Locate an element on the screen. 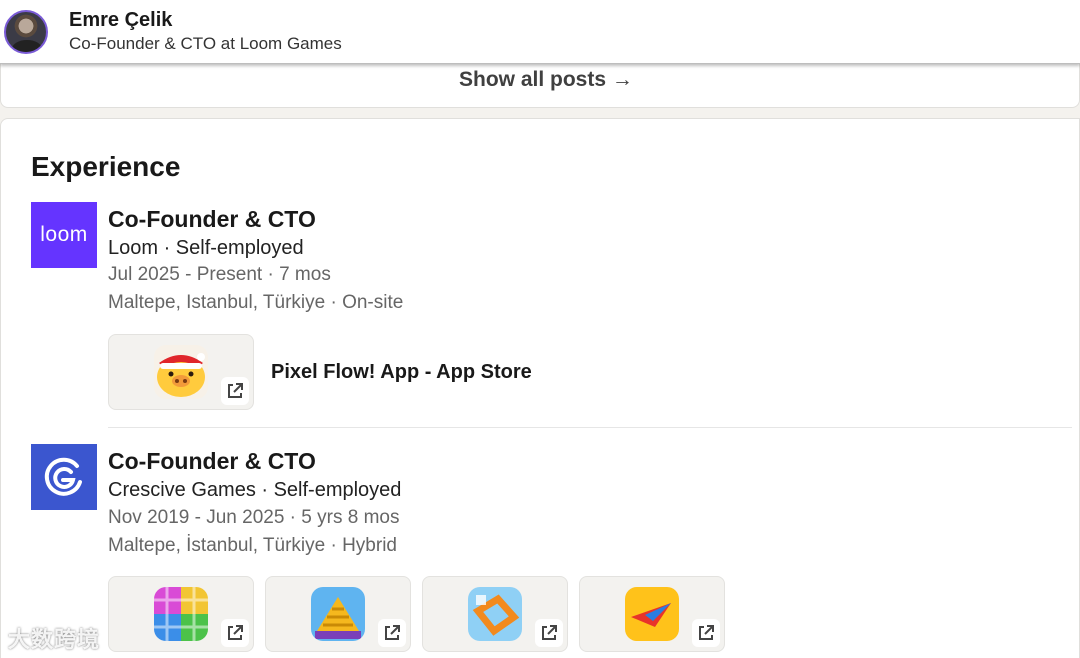 The image size is (1080, 658). job-company: Crescive Games · Self-employed is located at coordinates (254, 490).